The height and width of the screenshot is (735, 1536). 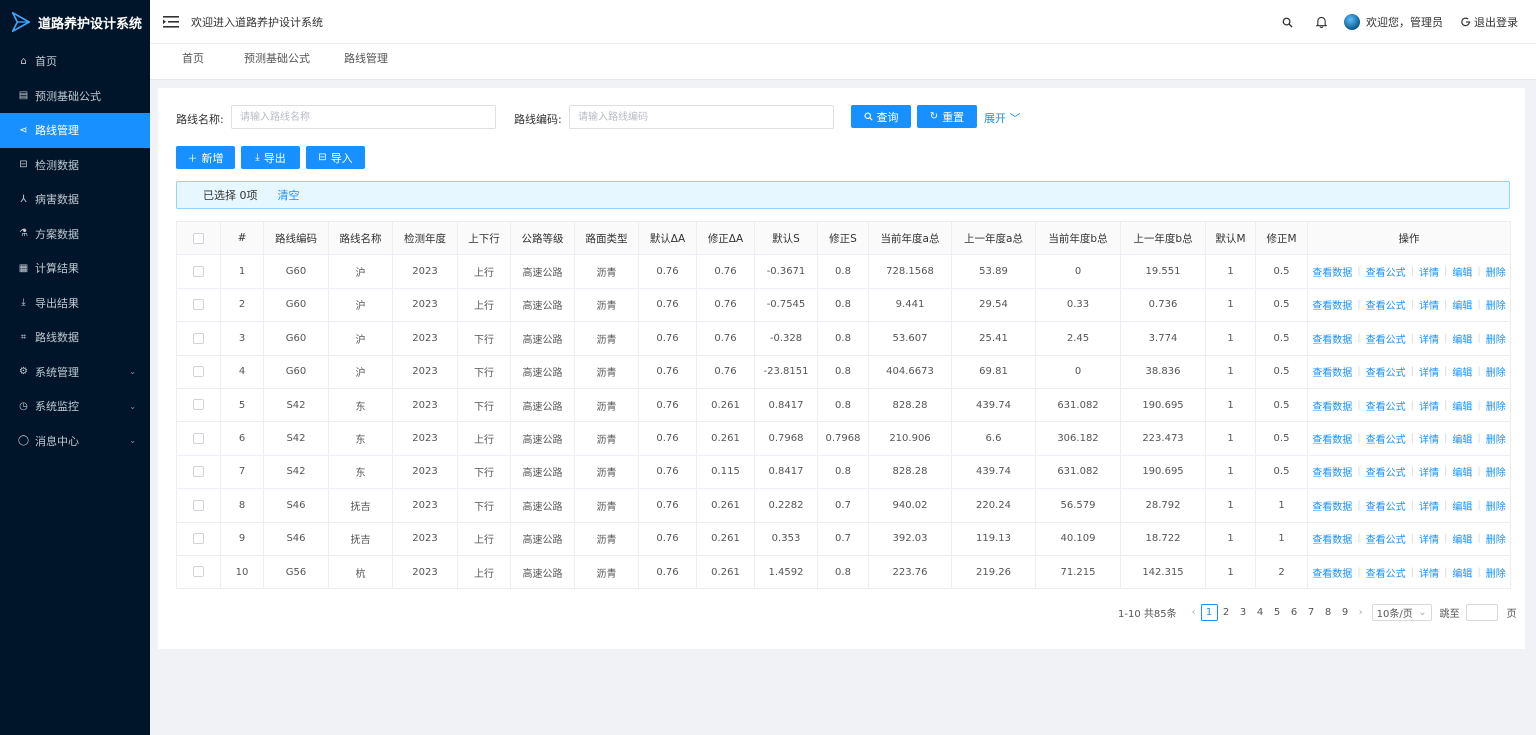 What do you see at coordinates (881, 116) in the screenshot?
I see `query-button: 查询` at bounding box center [881, 116].